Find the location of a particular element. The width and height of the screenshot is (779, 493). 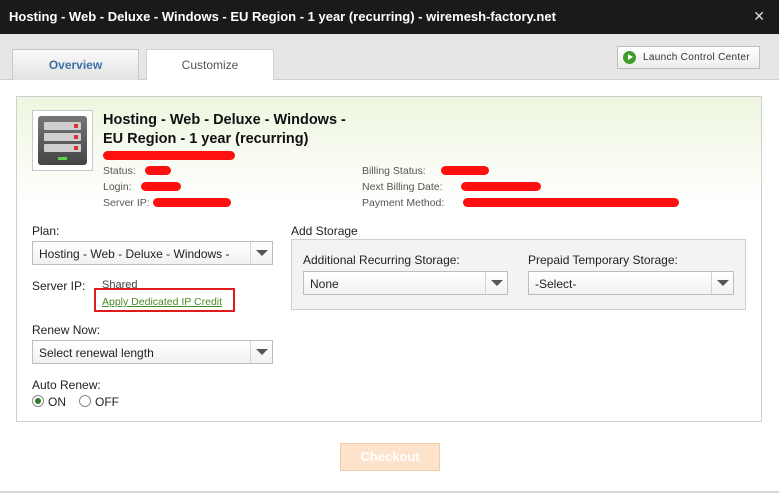

auto-renew-off-radio is located at coordinates (85, 401).